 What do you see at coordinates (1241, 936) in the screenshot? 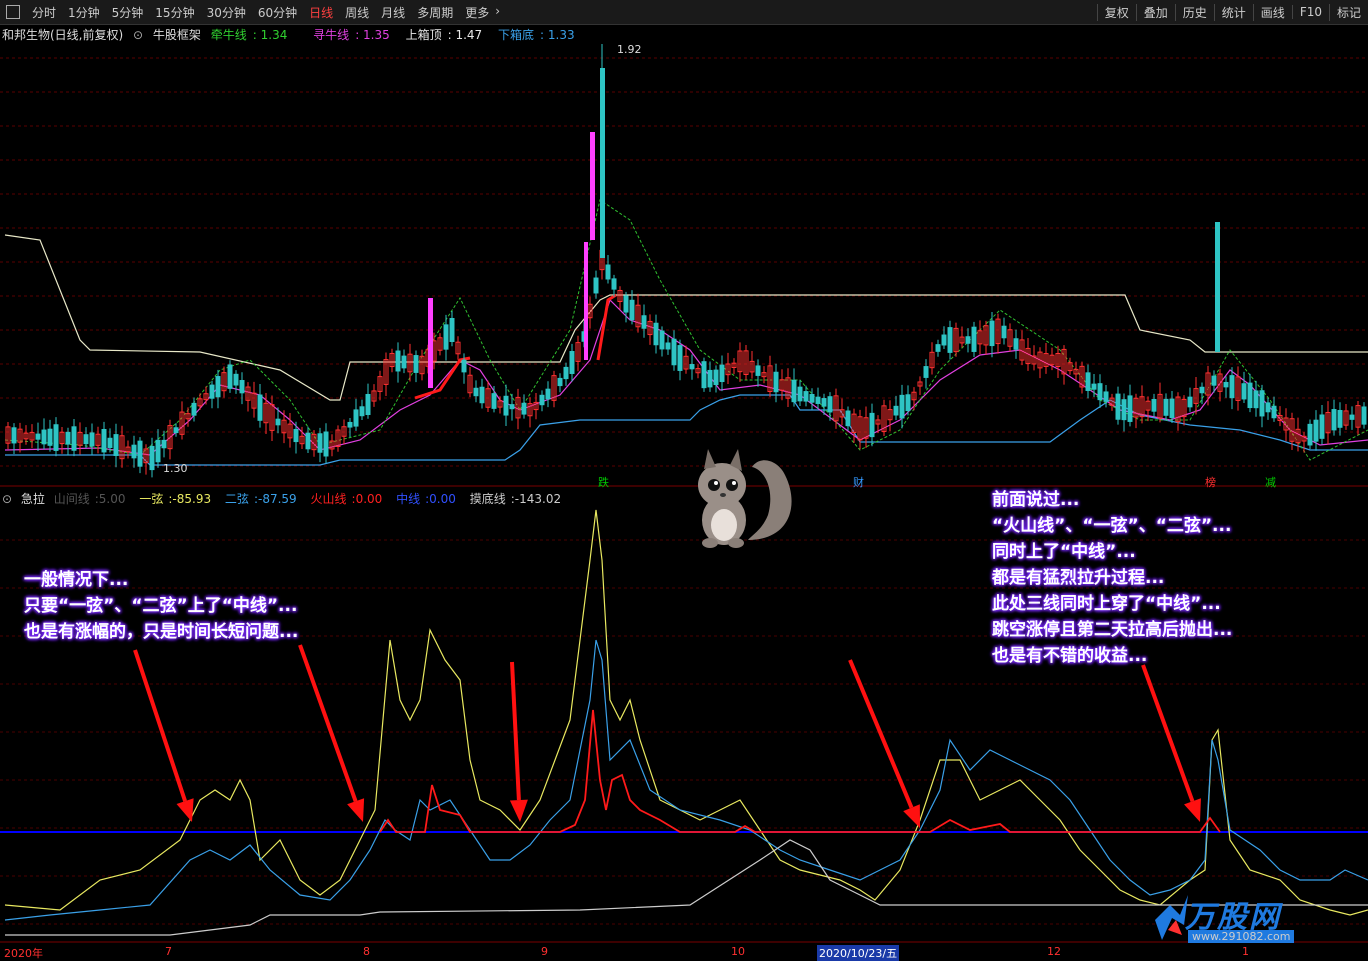
I see `watermark-url: www.291082.com` at bounding box center [1241, 936].